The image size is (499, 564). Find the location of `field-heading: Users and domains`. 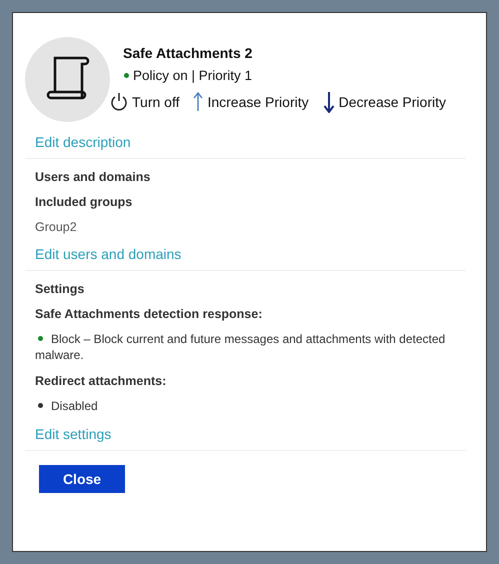

field-heading: Users and domains is located at coordinates (93, 177).